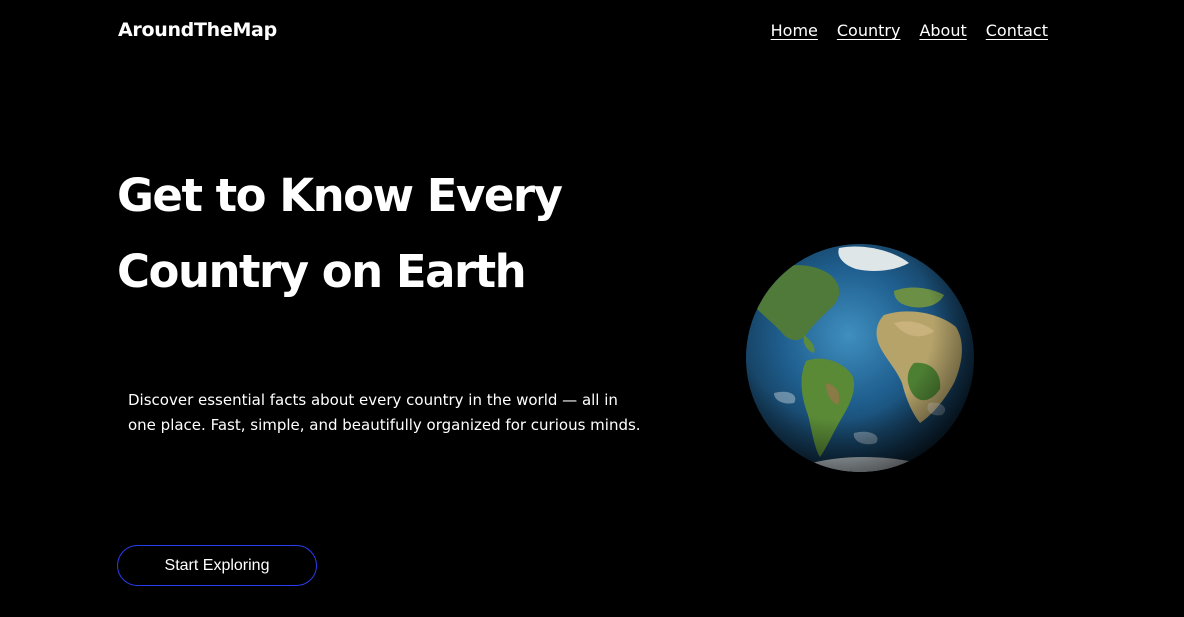  Describe the element at coordinates (217, 565) in the screenshot. I see `start-exploring-button: Start Exploring` at that location.